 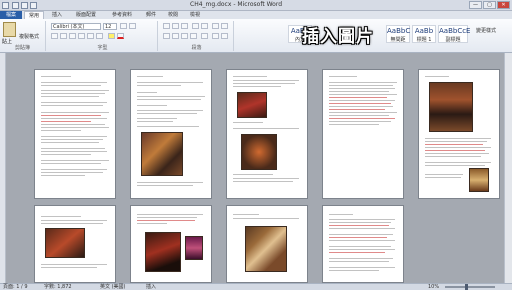 What do you see at coordinates (175, 26) in the screenshot?
I see `numbering-icon` at bounding box center [175, 26].